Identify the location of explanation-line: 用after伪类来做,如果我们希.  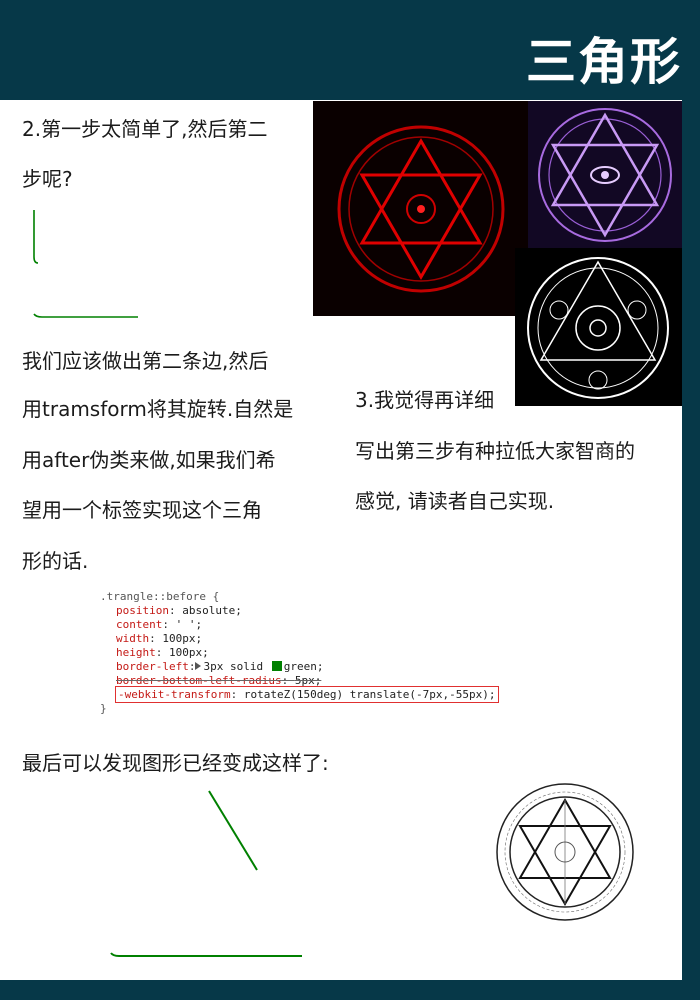
(149, 460).